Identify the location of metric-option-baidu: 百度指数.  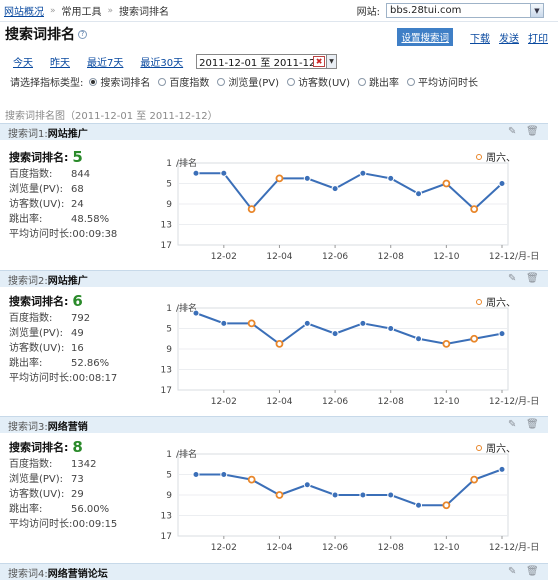
(183, 81).